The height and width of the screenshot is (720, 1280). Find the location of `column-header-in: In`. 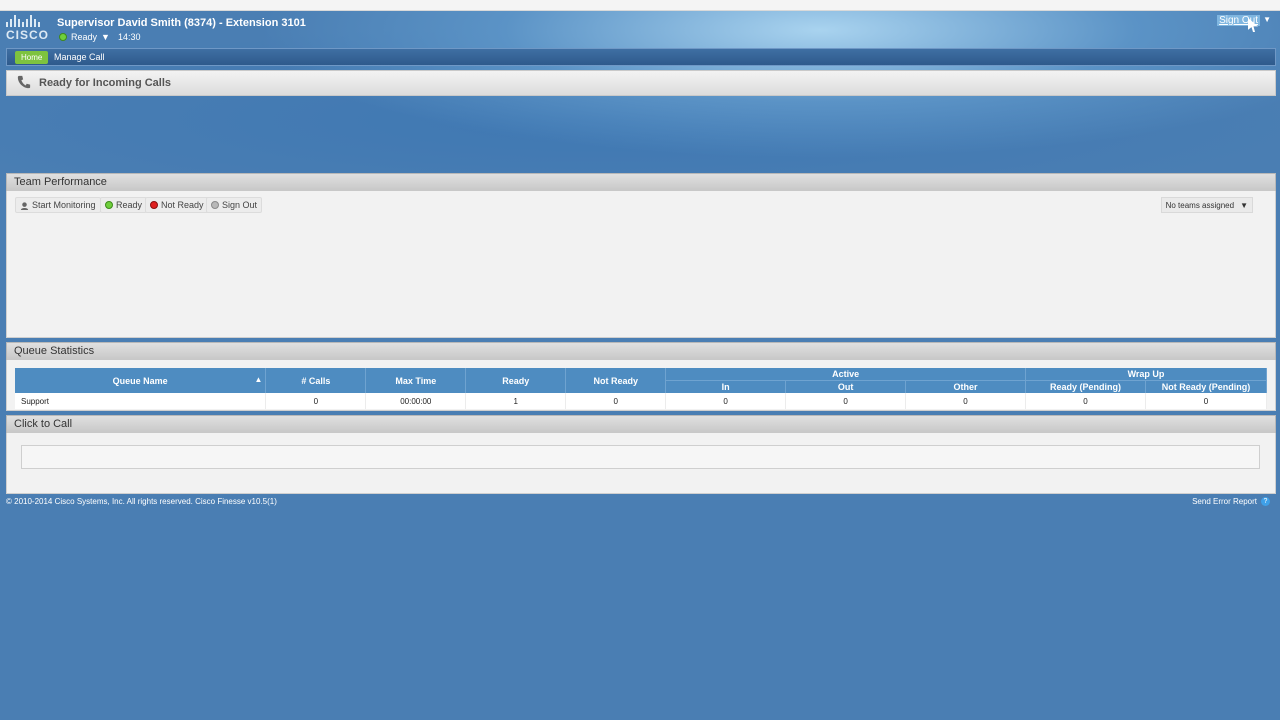

column-header-in: In is located at coordinates (726, 386).